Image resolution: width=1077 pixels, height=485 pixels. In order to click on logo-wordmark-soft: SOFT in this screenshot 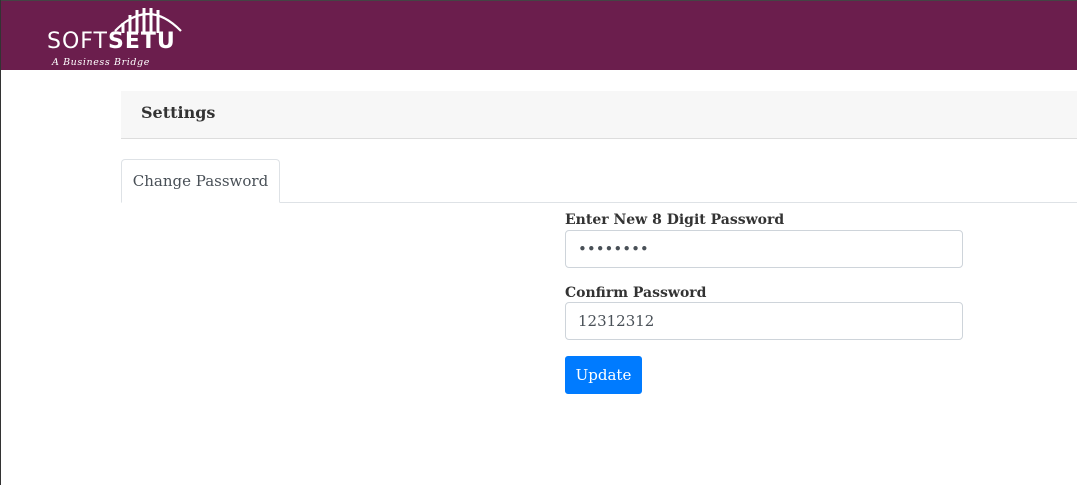, I will do `click(77, 41)`.